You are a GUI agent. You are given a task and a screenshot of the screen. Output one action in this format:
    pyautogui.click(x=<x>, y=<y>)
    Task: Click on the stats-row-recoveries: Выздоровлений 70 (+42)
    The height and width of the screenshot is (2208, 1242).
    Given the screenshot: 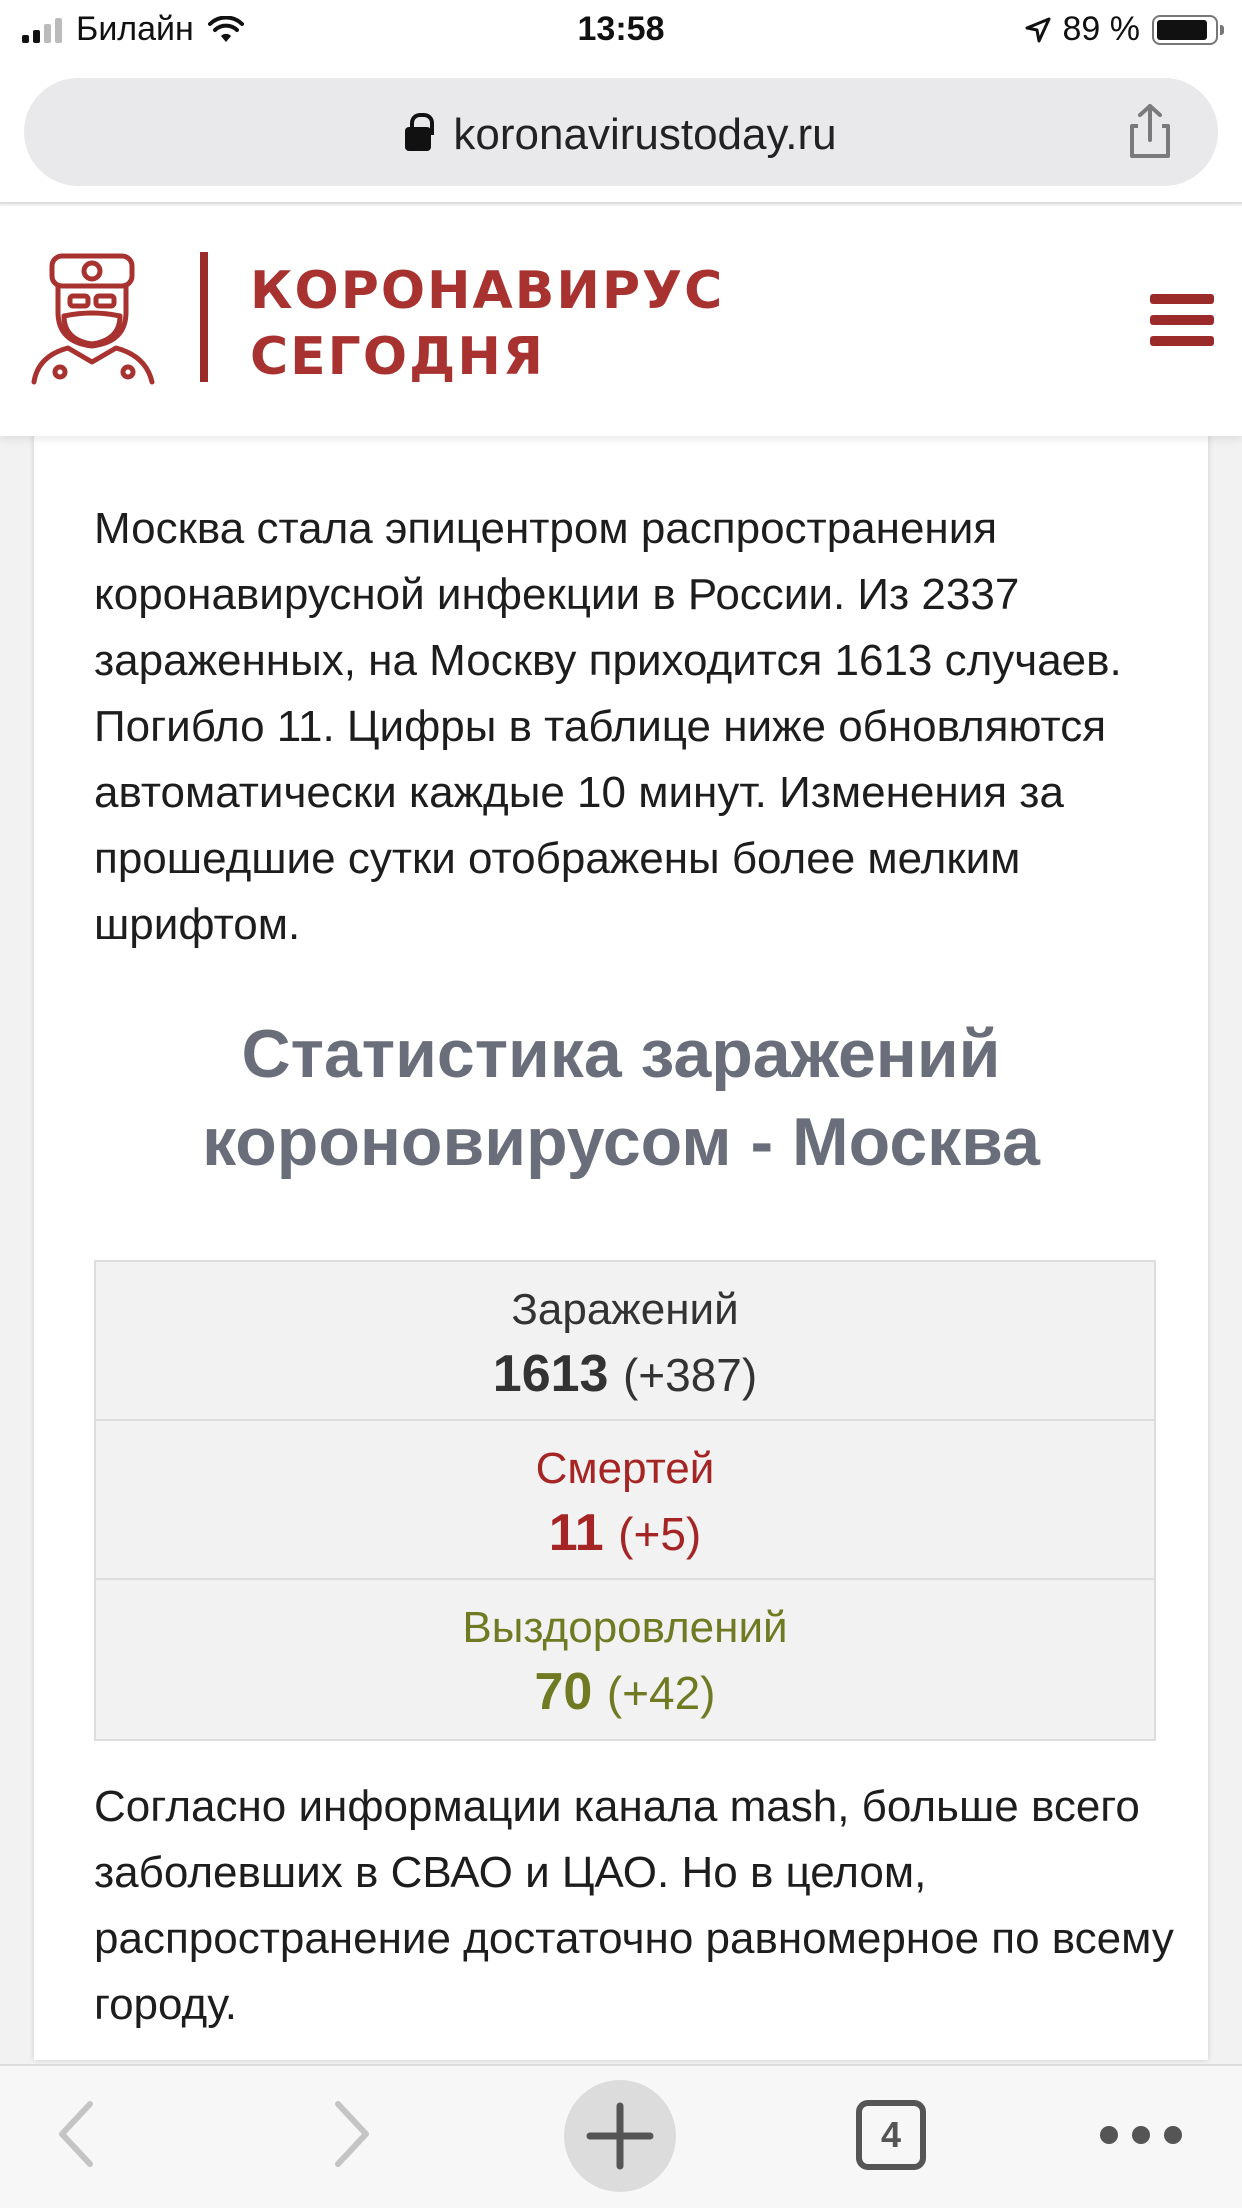 What is the action you would take?
    pyautogui.click(x=625, y=1659)
    